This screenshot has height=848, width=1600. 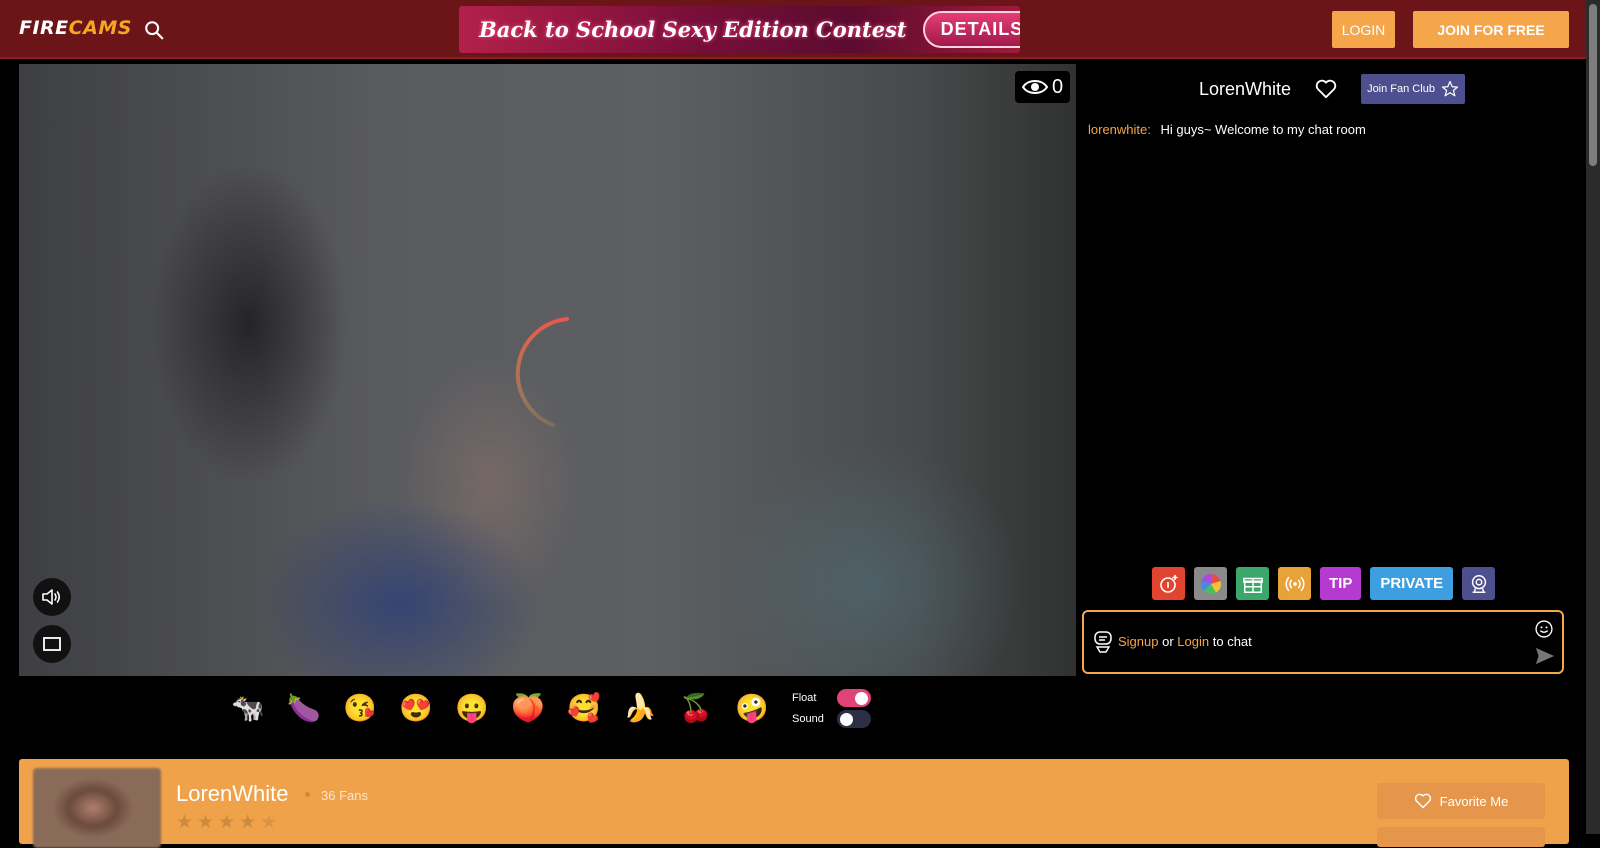 I want to click on emoji-peach: 🍑, so click(x=528, y=708).